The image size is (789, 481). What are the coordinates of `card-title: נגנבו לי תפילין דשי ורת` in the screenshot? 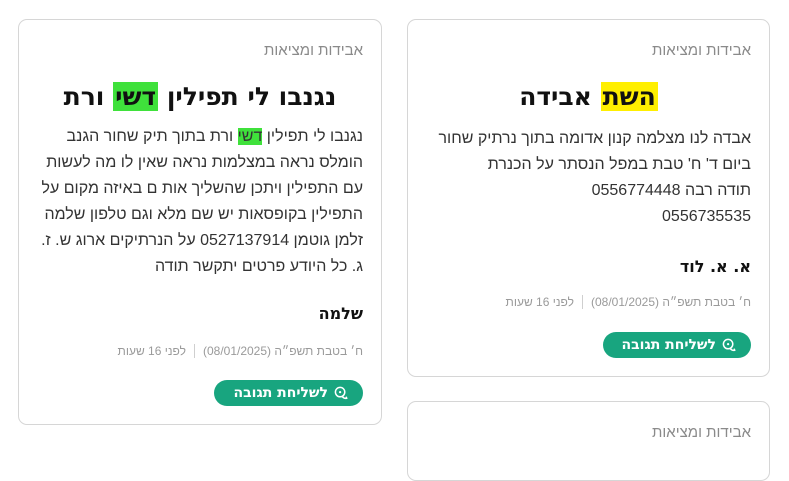 It's located at (200, 96).